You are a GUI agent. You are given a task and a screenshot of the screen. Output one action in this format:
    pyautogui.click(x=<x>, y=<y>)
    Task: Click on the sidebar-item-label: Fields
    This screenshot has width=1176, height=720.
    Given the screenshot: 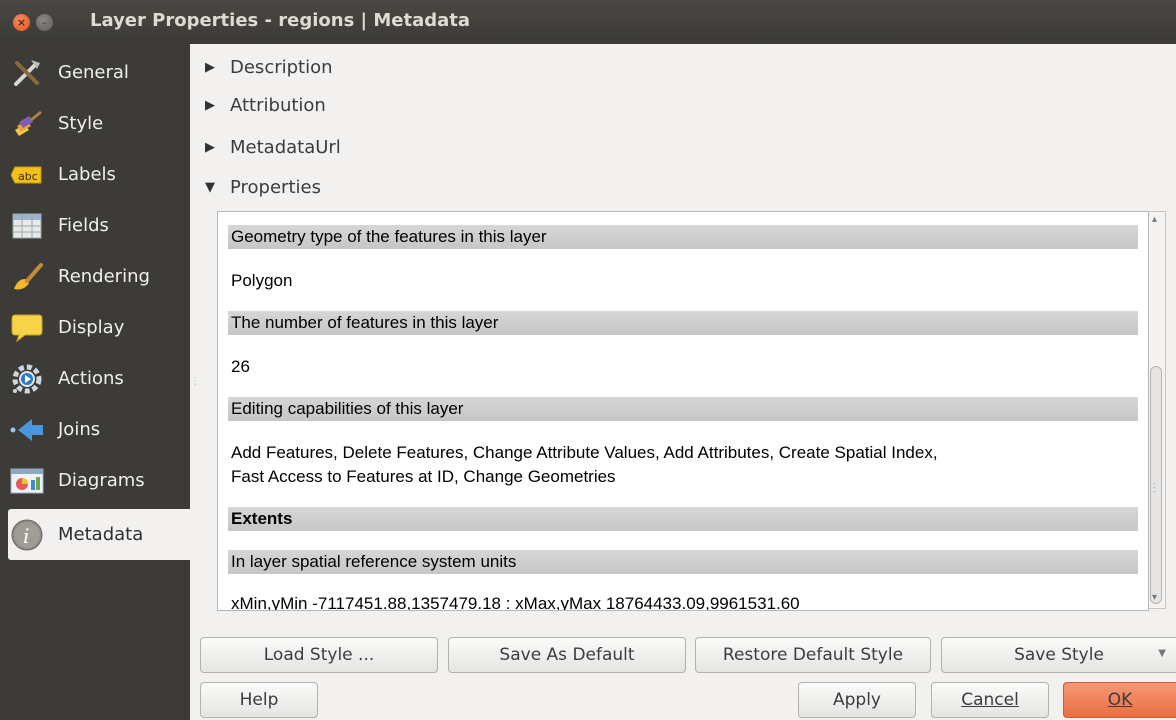 What is the action you would take?
    pyautogui.click(x=83, y=225)
    